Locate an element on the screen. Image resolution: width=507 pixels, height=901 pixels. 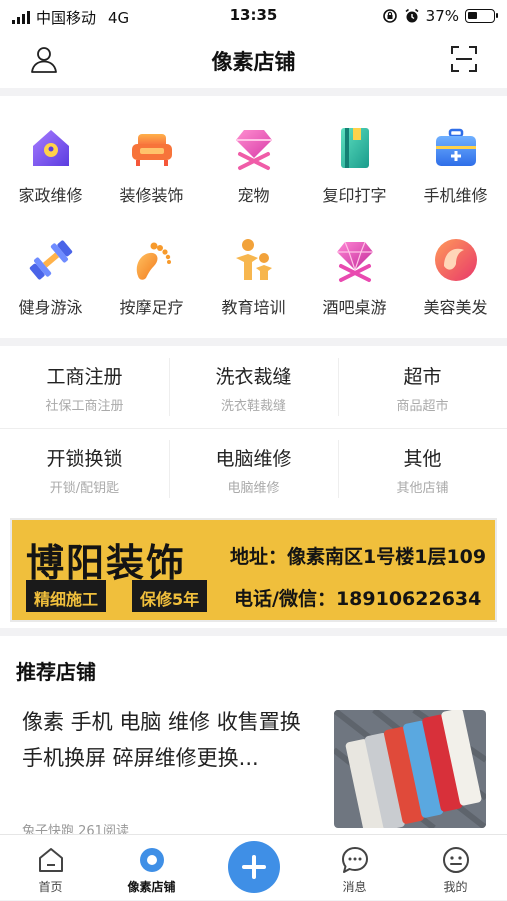
status-bar: 中国移动 4G 13:35 37% is located at coordinates (253, 16).